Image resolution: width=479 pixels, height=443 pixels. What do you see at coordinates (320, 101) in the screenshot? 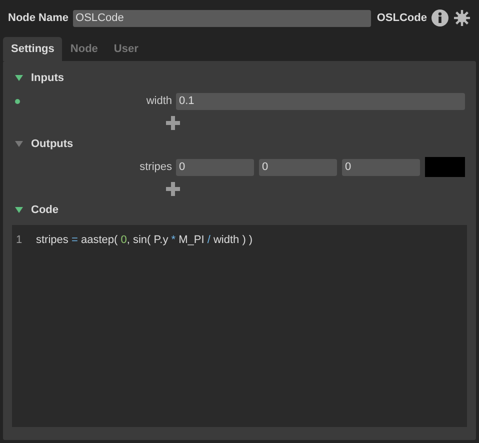
I see `value-field: 0.1` at bounding box center [320, 101].